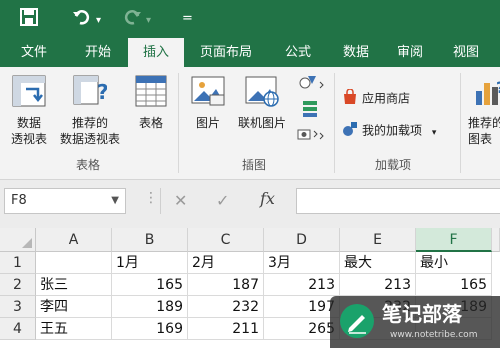  Describe the element at coordinates (302, 240) in the screenshot. I see `column-header-d: D` at that location.